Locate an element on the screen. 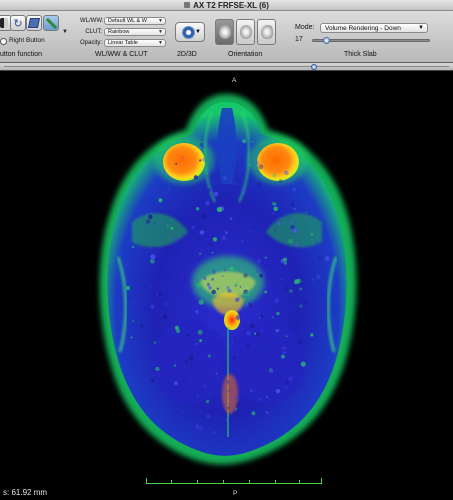  sagittal-orientation-button is located at coordinates (266, 32).